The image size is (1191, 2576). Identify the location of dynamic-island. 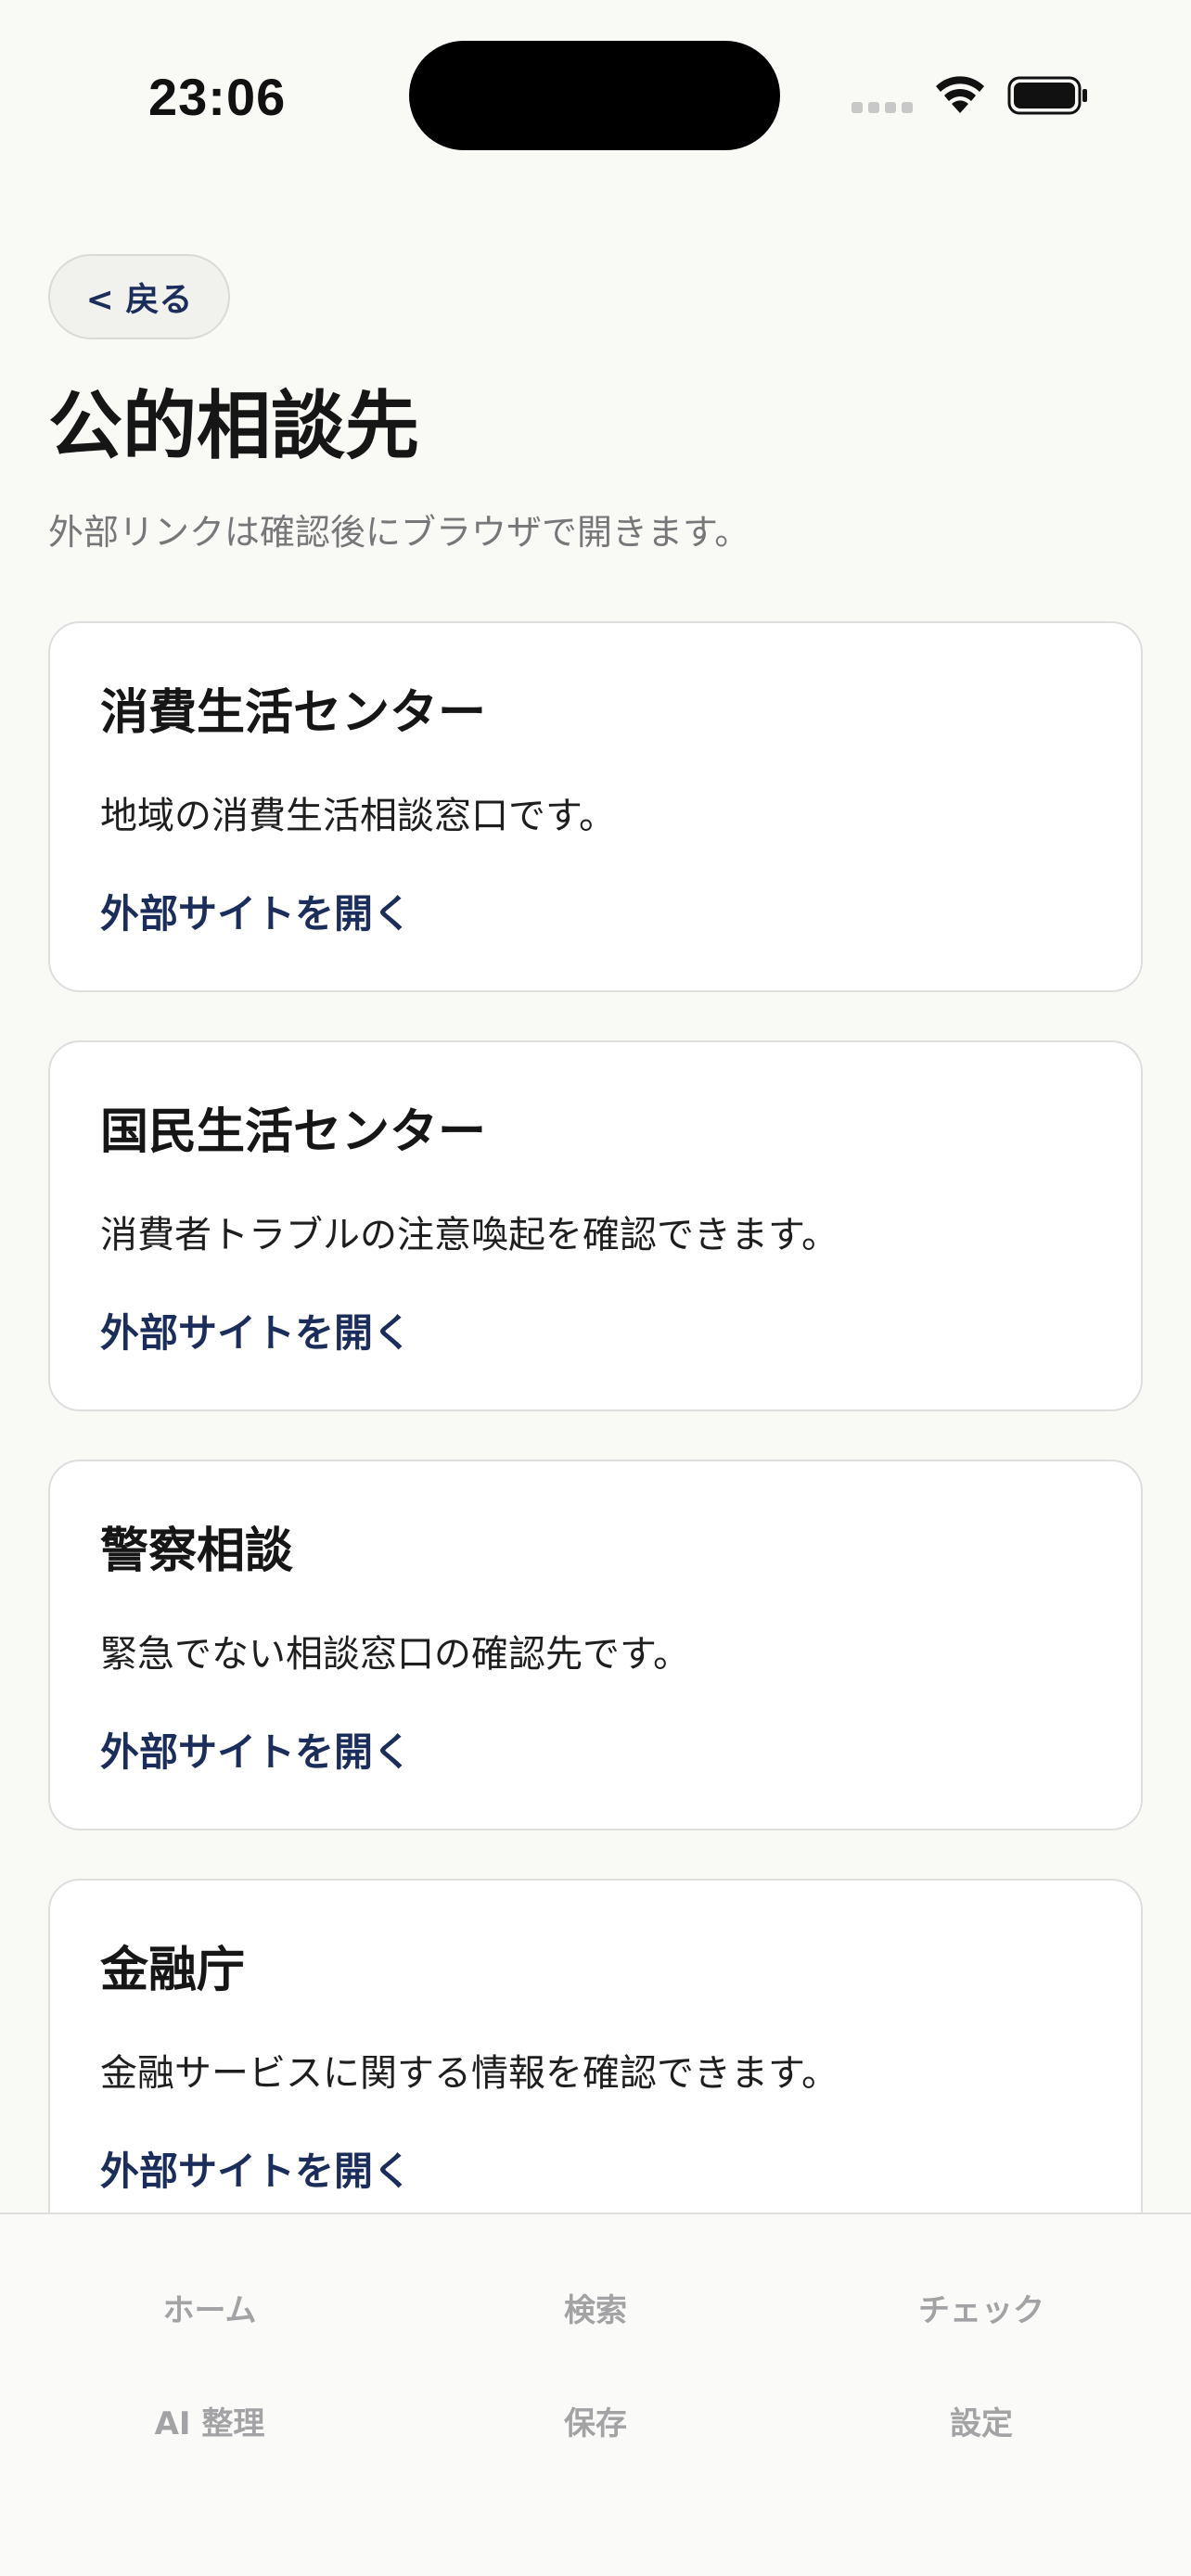
(594, 95).